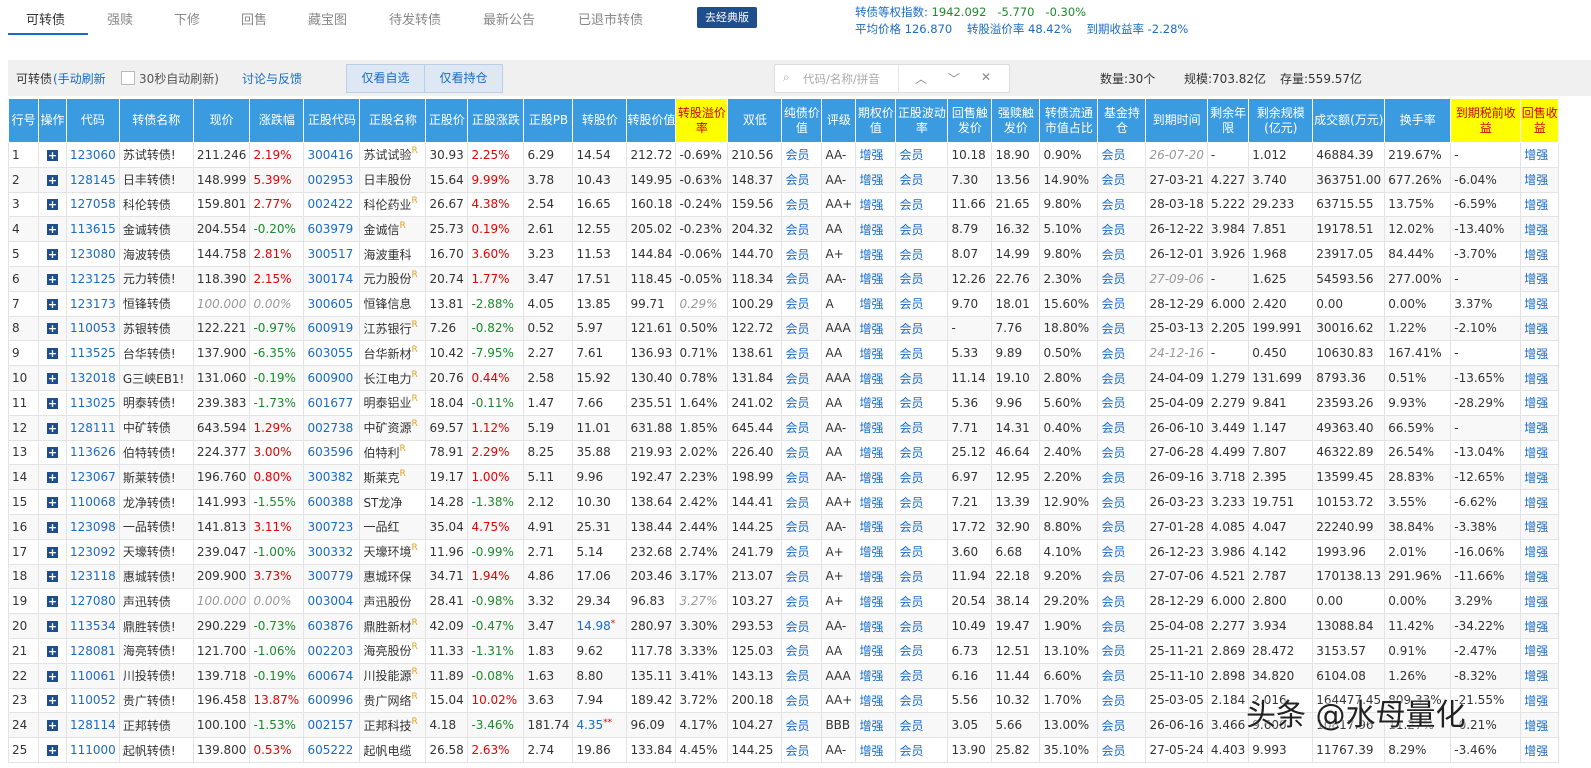  I want to click on column-header: 回售收益, so click(1540, 120).